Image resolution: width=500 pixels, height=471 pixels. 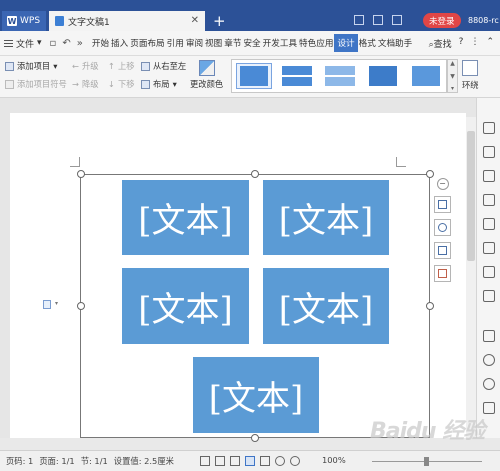 I want to click on right-to-left-button: 从右至左, so click(x=163, y=66).